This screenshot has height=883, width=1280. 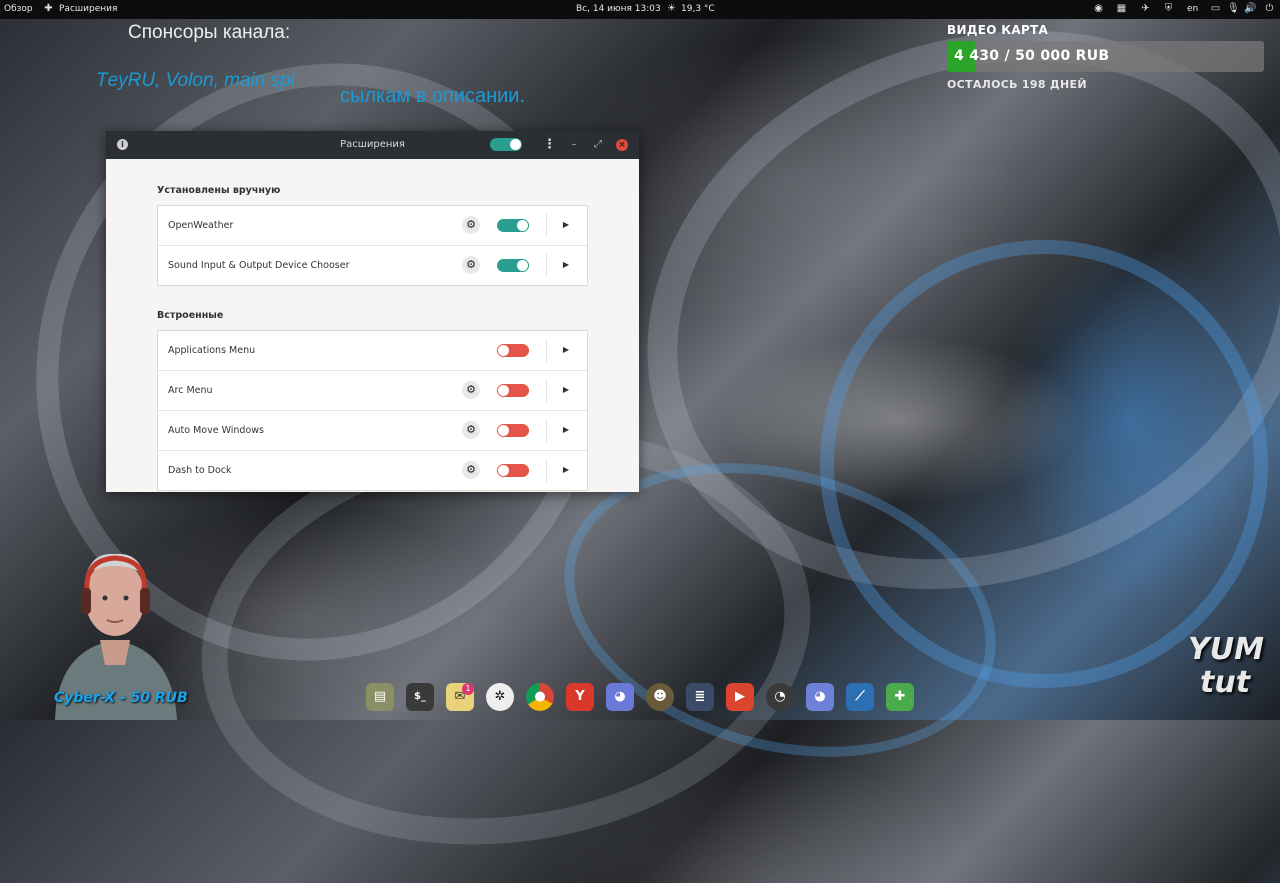 I want to click on extensions-icon: ✚, so click(x=900, y=697).